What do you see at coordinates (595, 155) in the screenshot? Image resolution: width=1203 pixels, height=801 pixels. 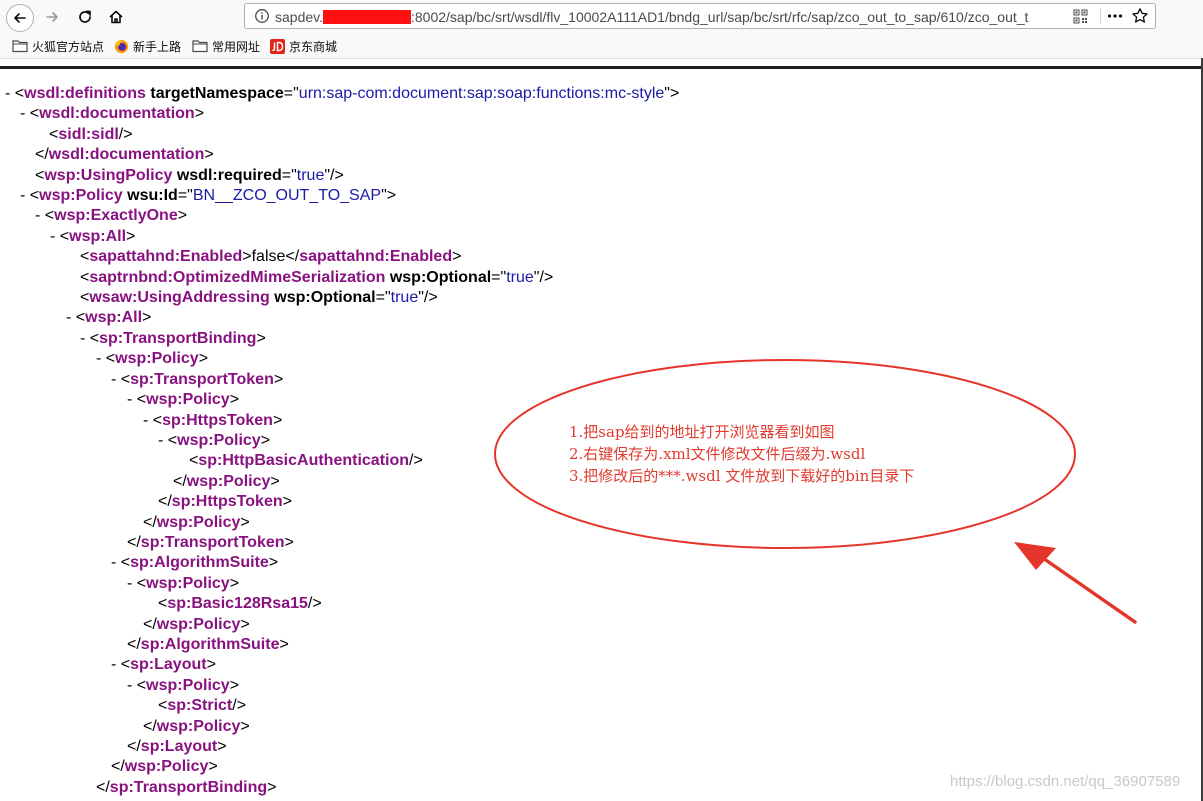 I see `xml-line: </wsdl:documentation>` at bounding box center [595, 155].